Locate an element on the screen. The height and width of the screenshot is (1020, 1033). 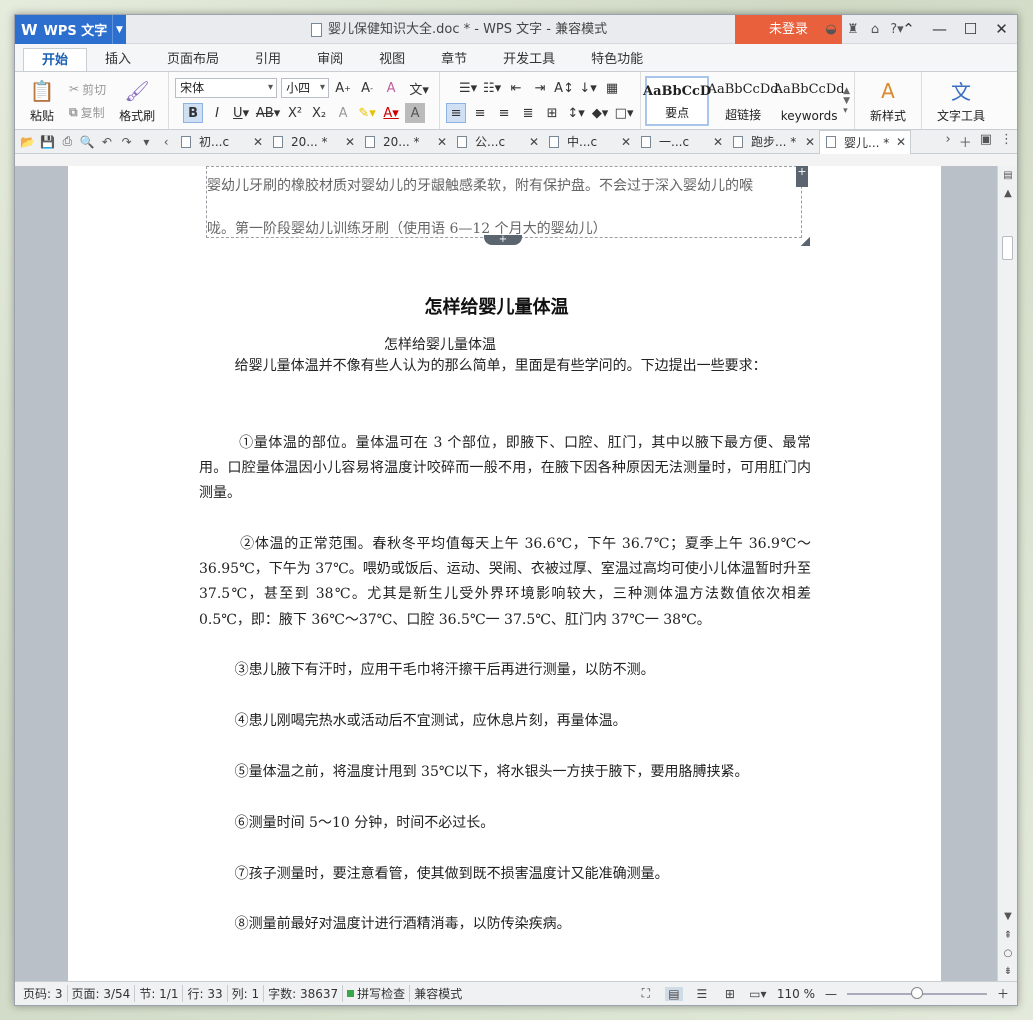
font-size-select: 小四 is located at coordinates (305, 88).